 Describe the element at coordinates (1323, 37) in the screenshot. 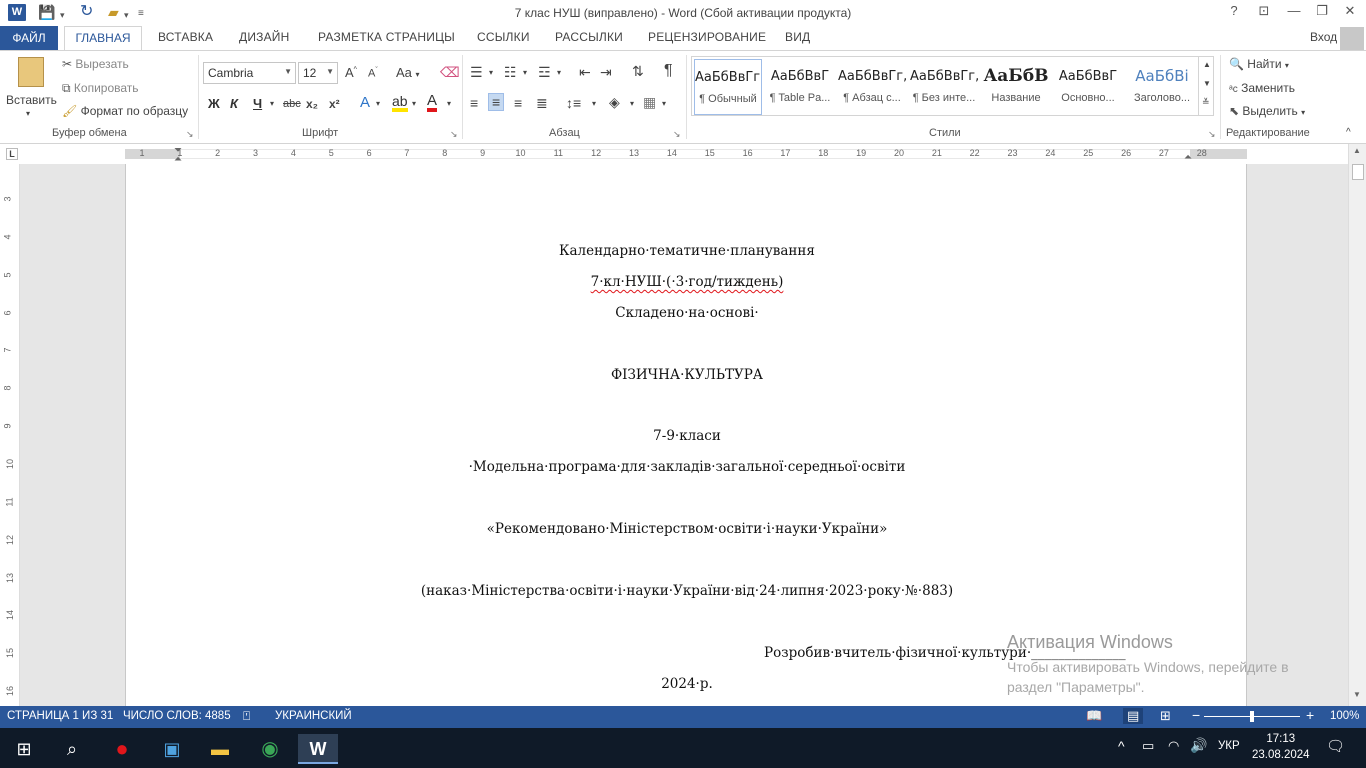

I see `sign-in-link: Вход` at that location.